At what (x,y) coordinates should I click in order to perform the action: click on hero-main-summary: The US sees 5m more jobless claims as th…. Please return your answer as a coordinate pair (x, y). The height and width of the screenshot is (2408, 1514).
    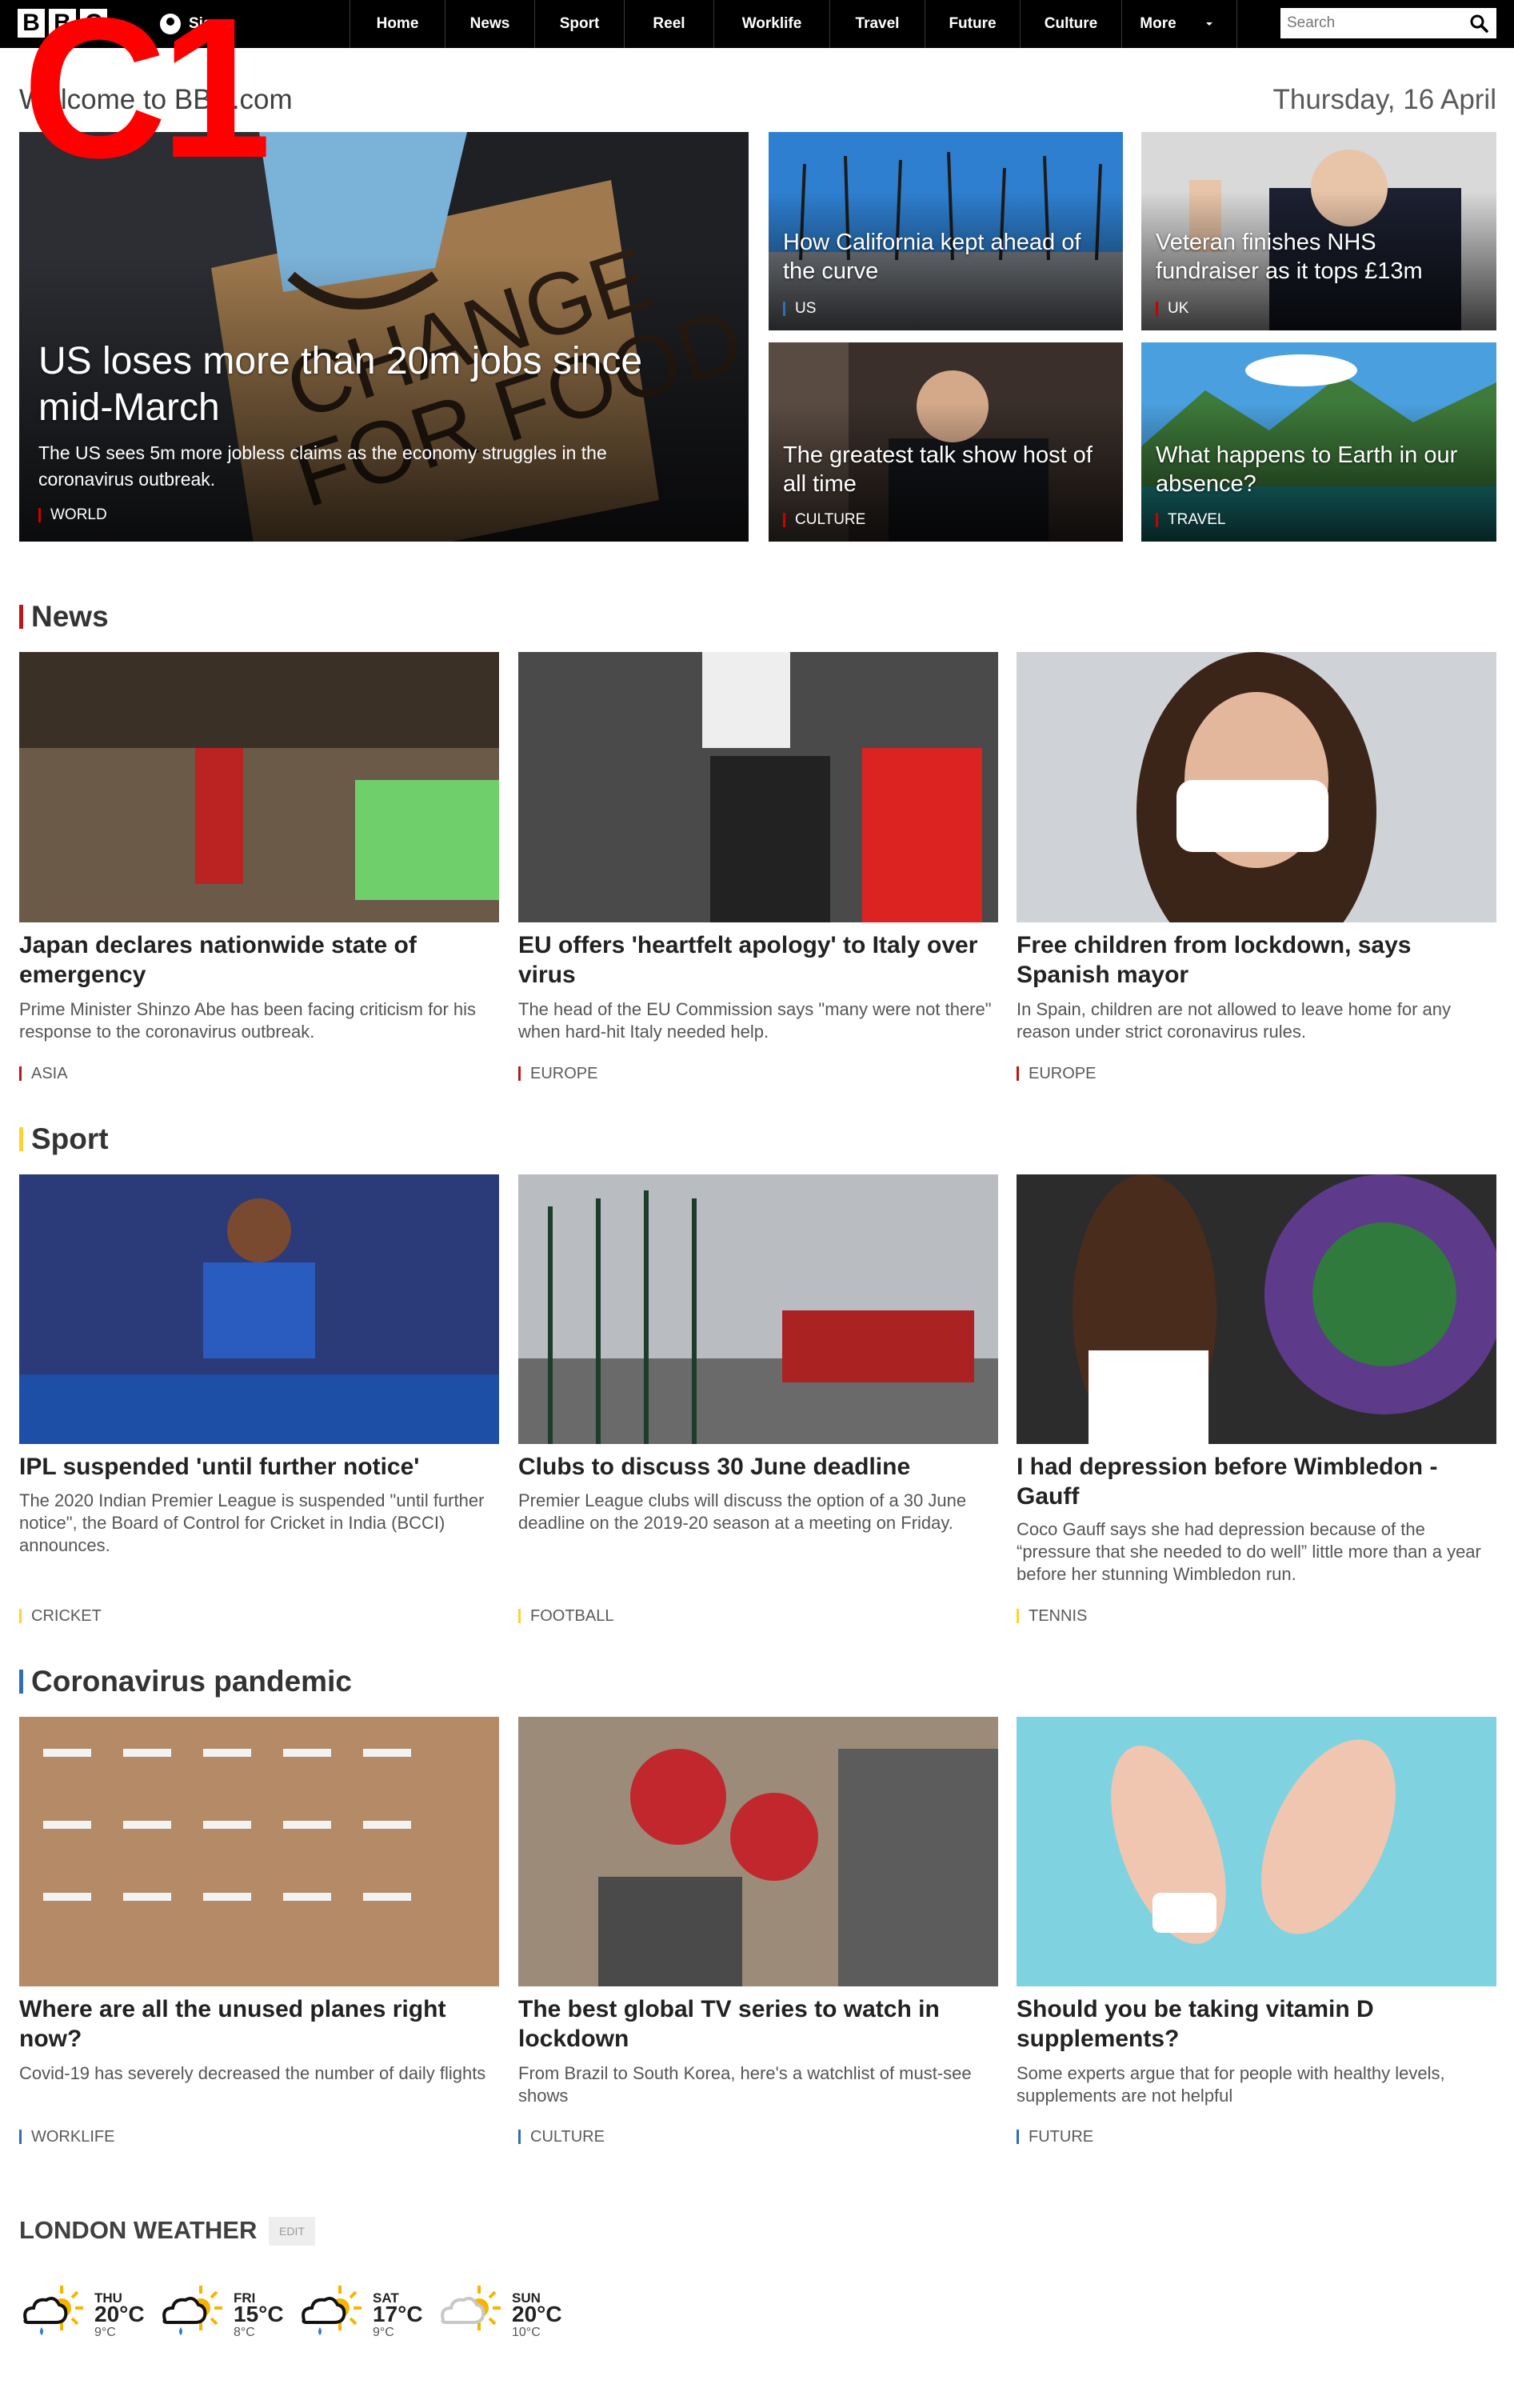
    Looking at the image, I should click on (322, 466).